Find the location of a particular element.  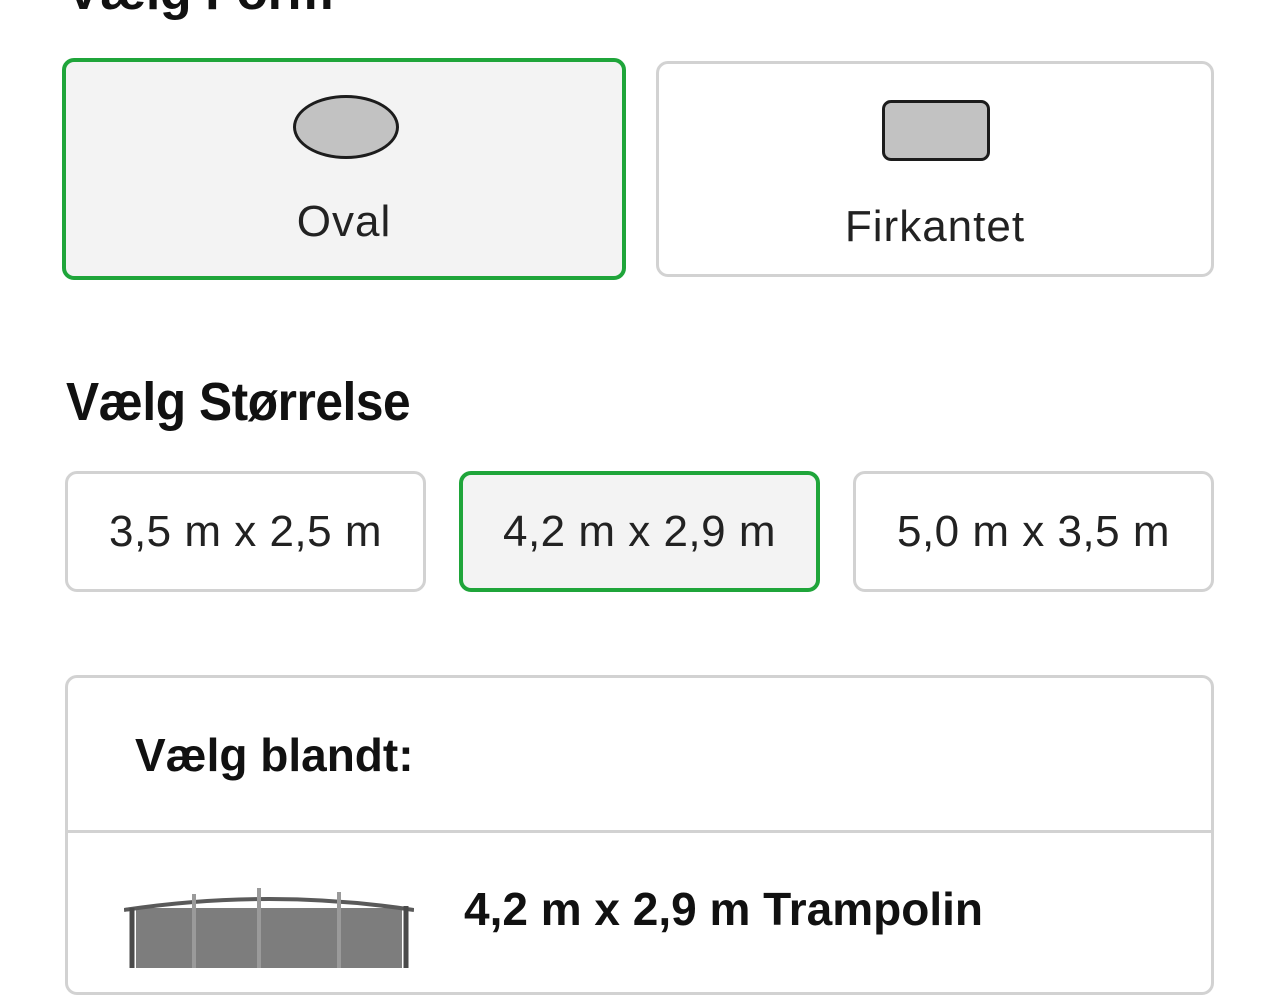

form-section-heading: Vælg Form is located at coordinates (200, 9).